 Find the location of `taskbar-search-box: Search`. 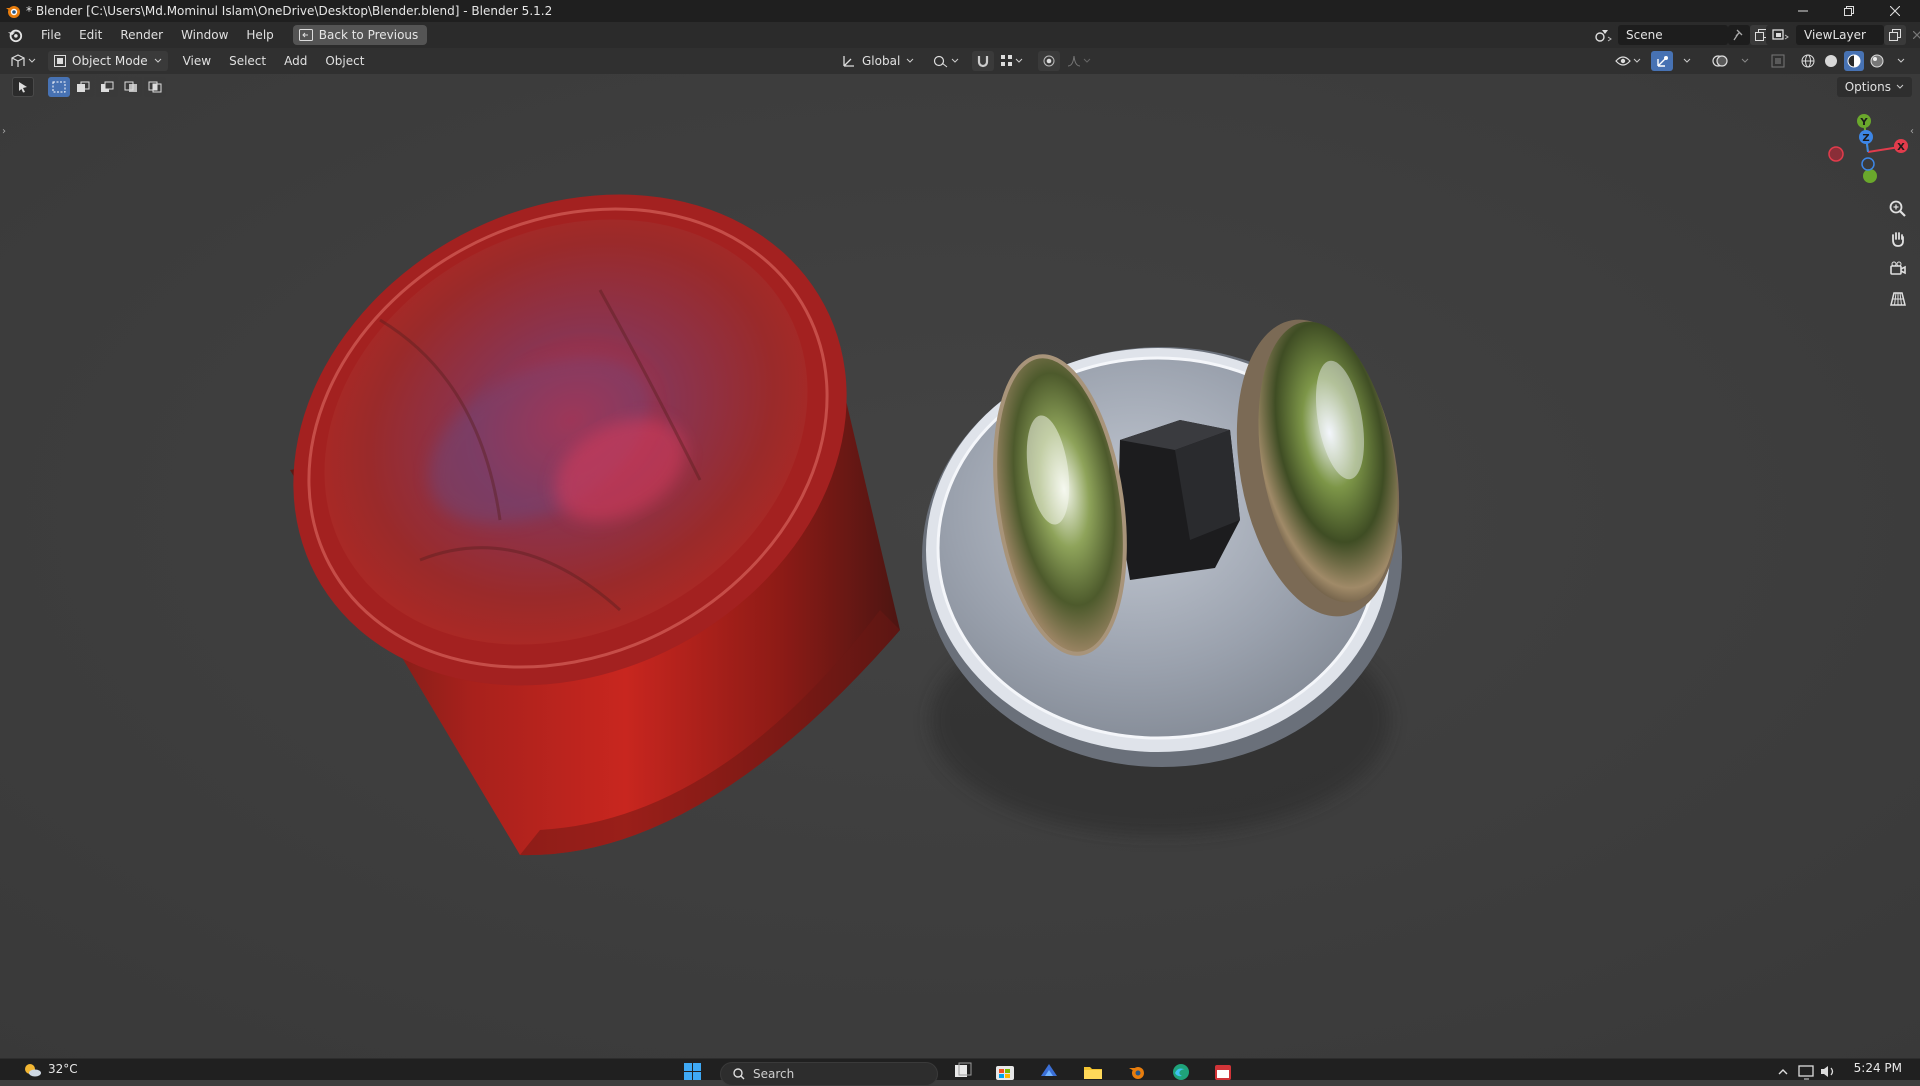

taskbar-search-box: Search is located at coordinates (829, 1074).